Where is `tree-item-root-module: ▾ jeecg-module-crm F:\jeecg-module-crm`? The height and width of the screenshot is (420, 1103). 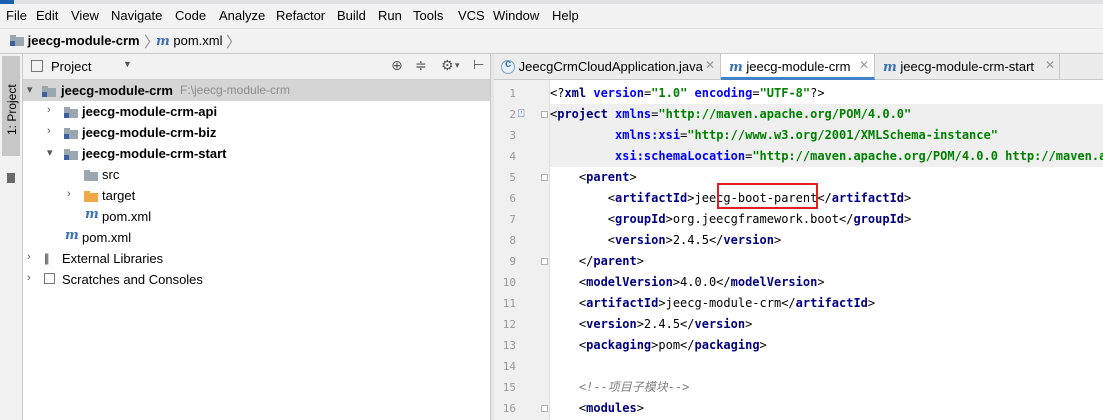
tree-item-root-module: ▾ jeecg-module-crm F:\jeecg-module-crm is located at coordinates (256, 90).